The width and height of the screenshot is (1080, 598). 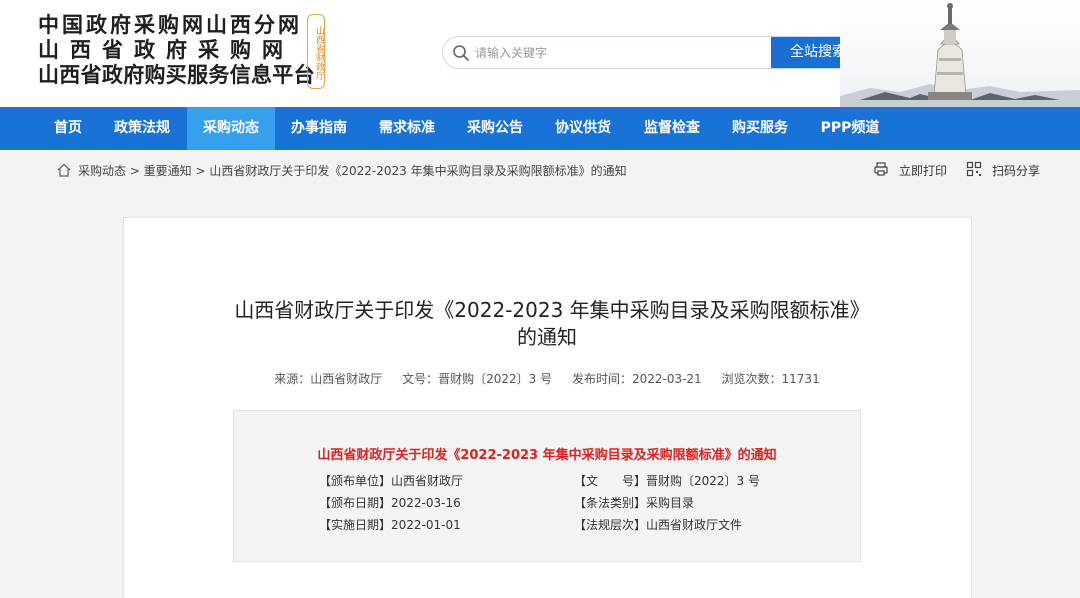 I want to click on info-issuer: 【颁布单位】山西省财政厅, so click(x=391, y=481).